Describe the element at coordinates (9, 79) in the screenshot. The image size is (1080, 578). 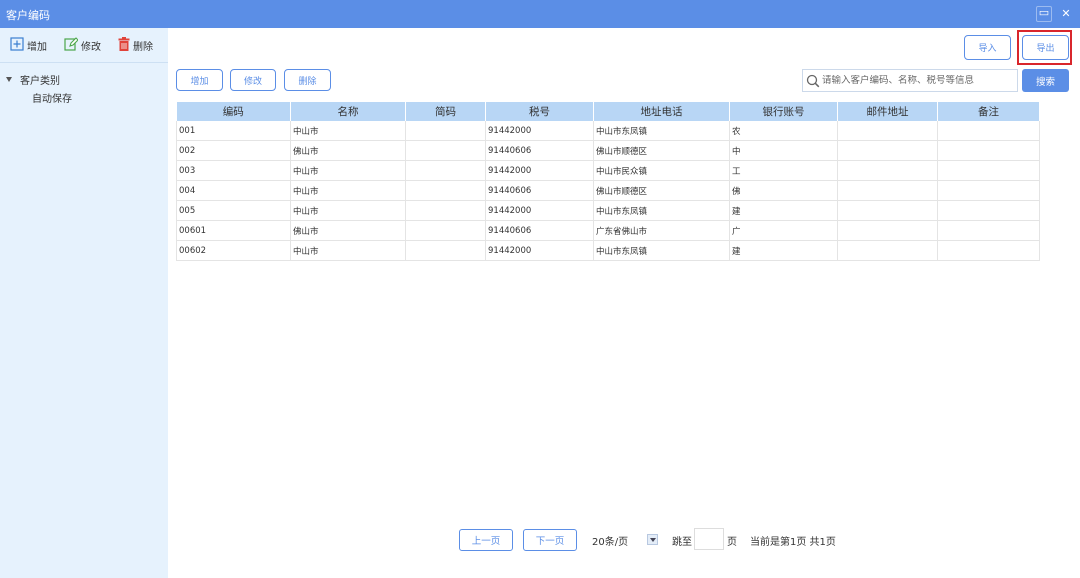
I see `caret-down-icon` at that location.